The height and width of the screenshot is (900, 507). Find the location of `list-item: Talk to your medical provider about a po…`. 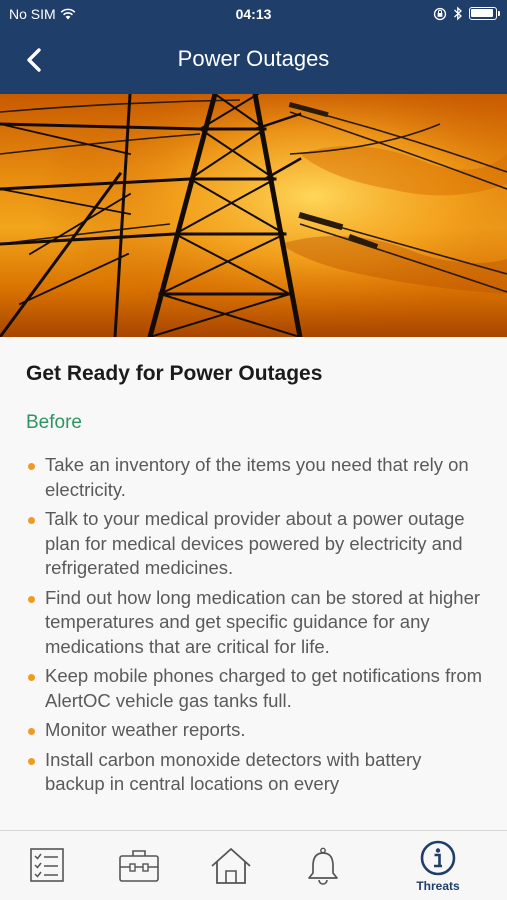

list-item: Talk to your medical provider about a po… is located at coordinates (255, 544).